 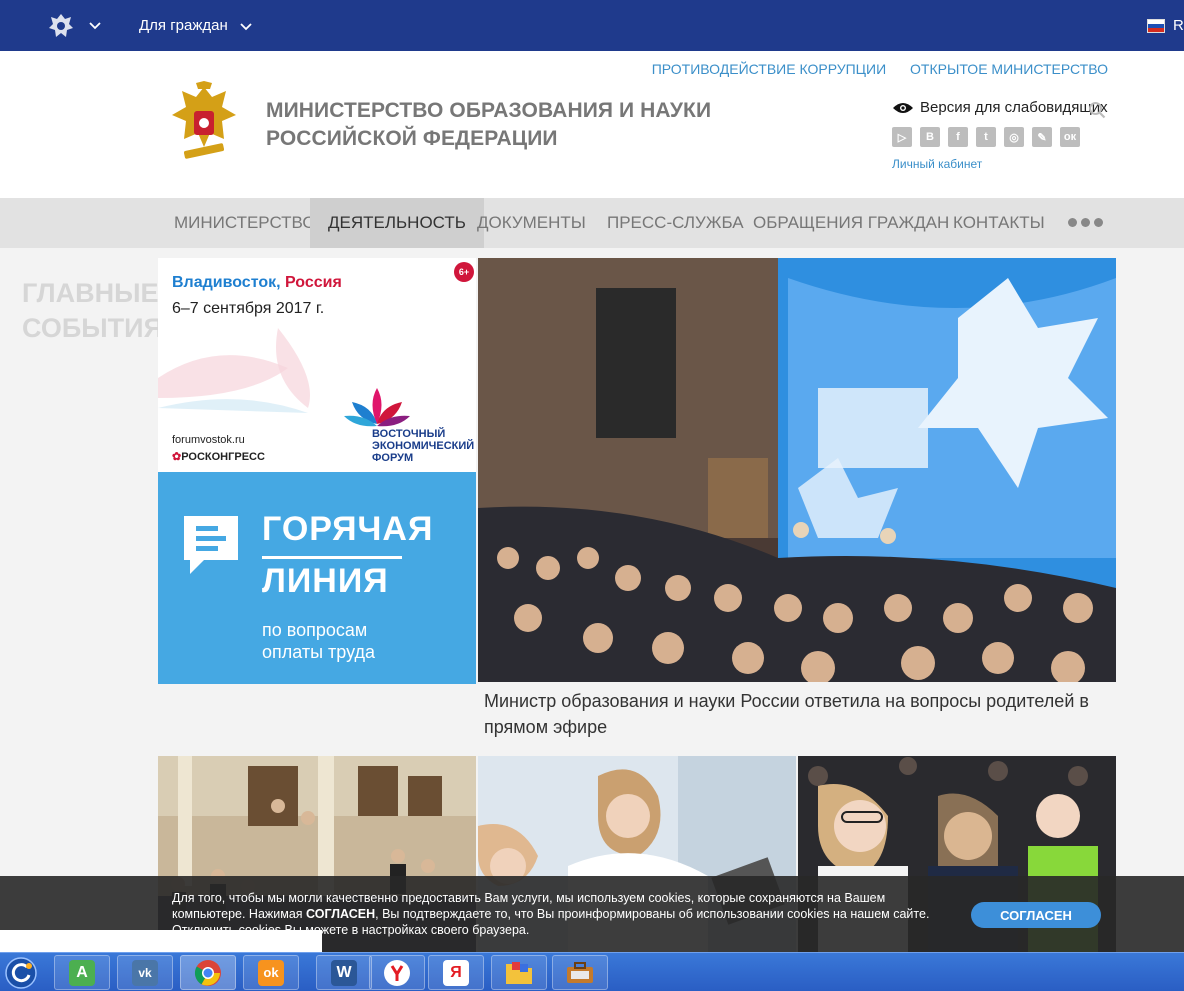 I want to click on forum-name-l3: ФОРУМ, so click(x=393, y=458).